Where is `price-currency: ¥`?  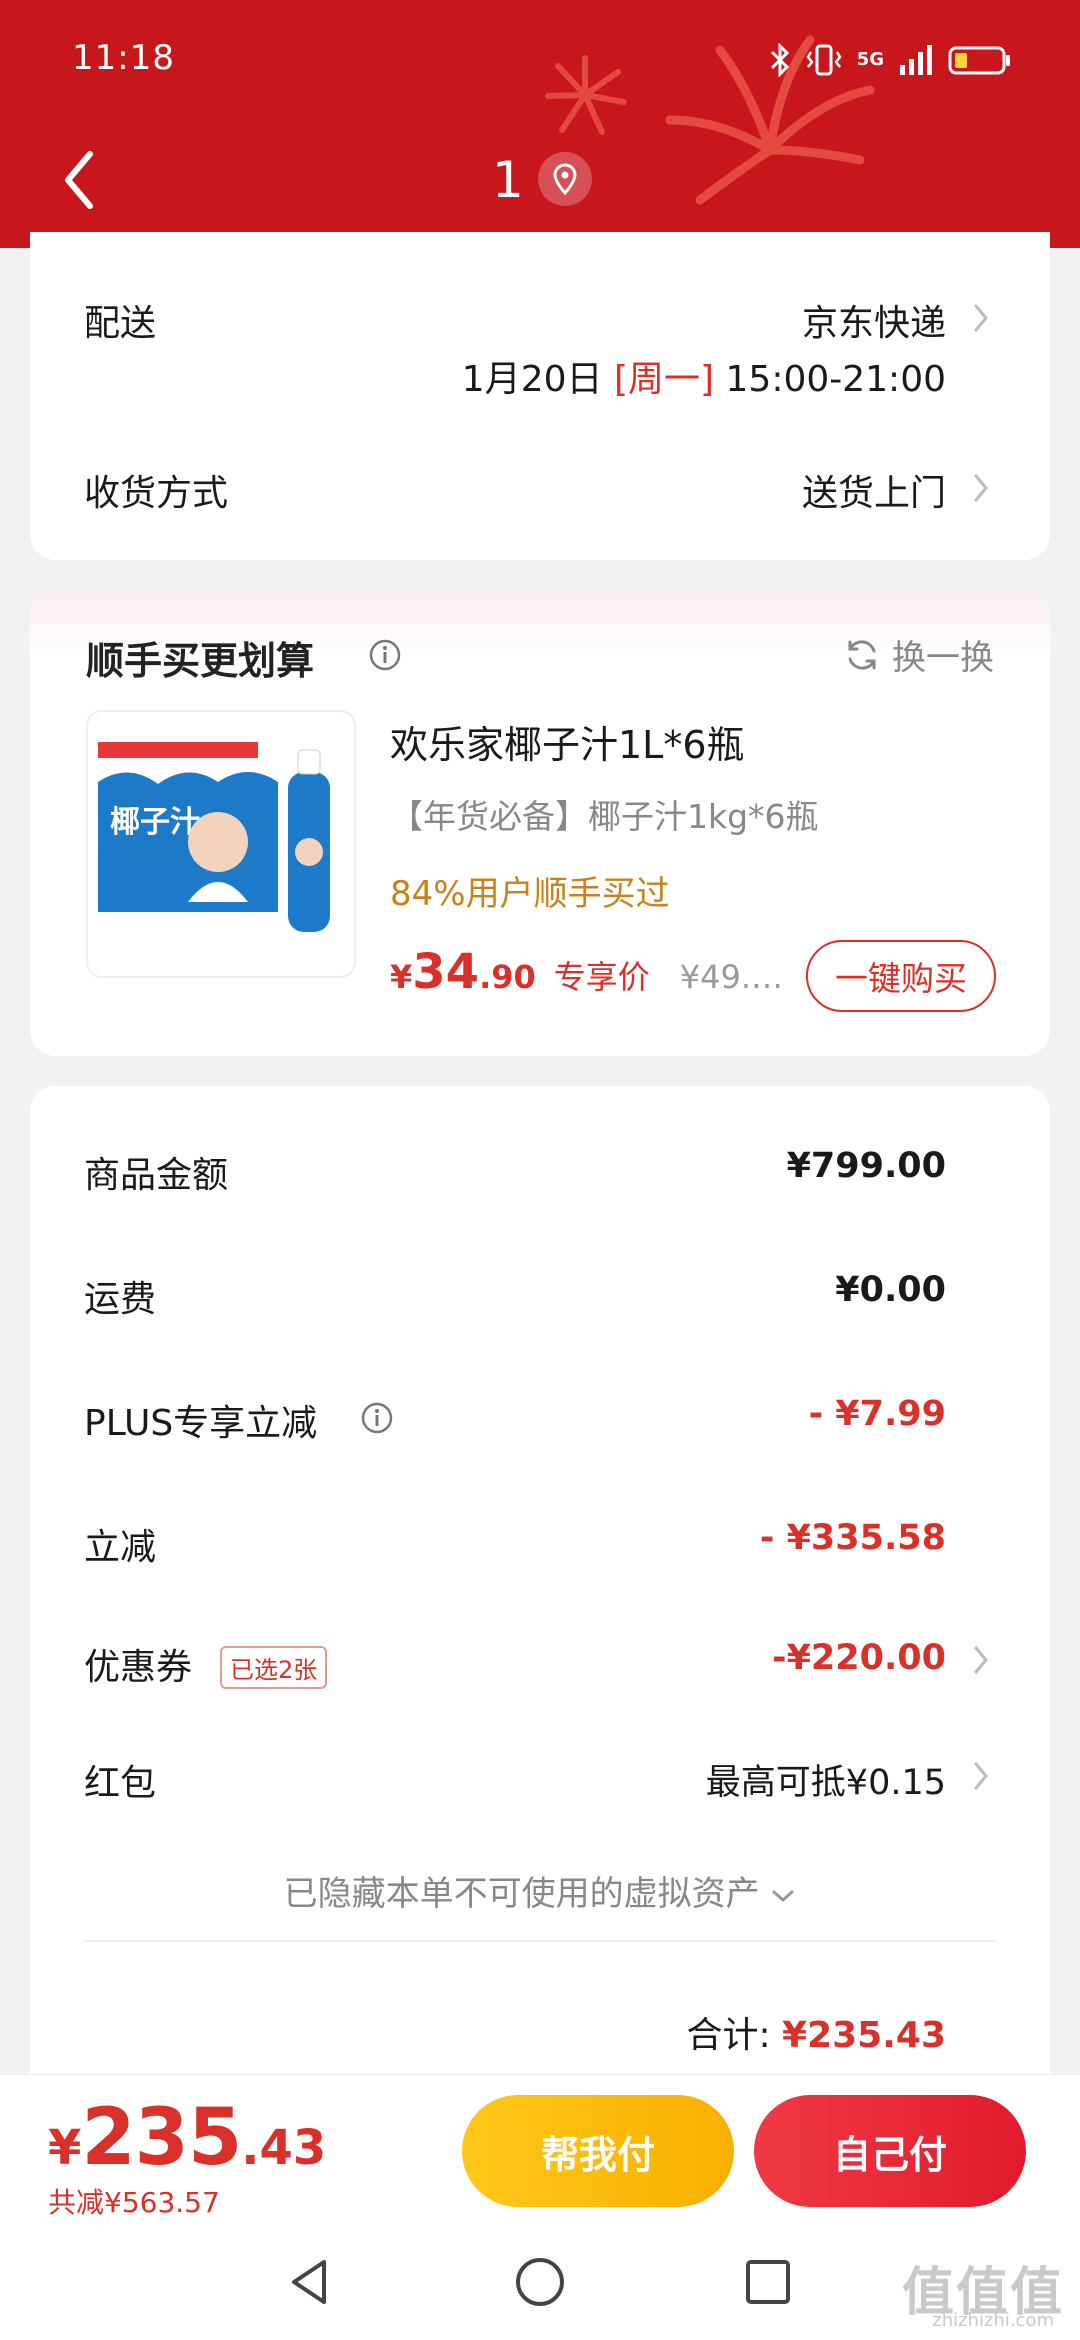 price-currency: ¥ is located at coordinates (401, 977).